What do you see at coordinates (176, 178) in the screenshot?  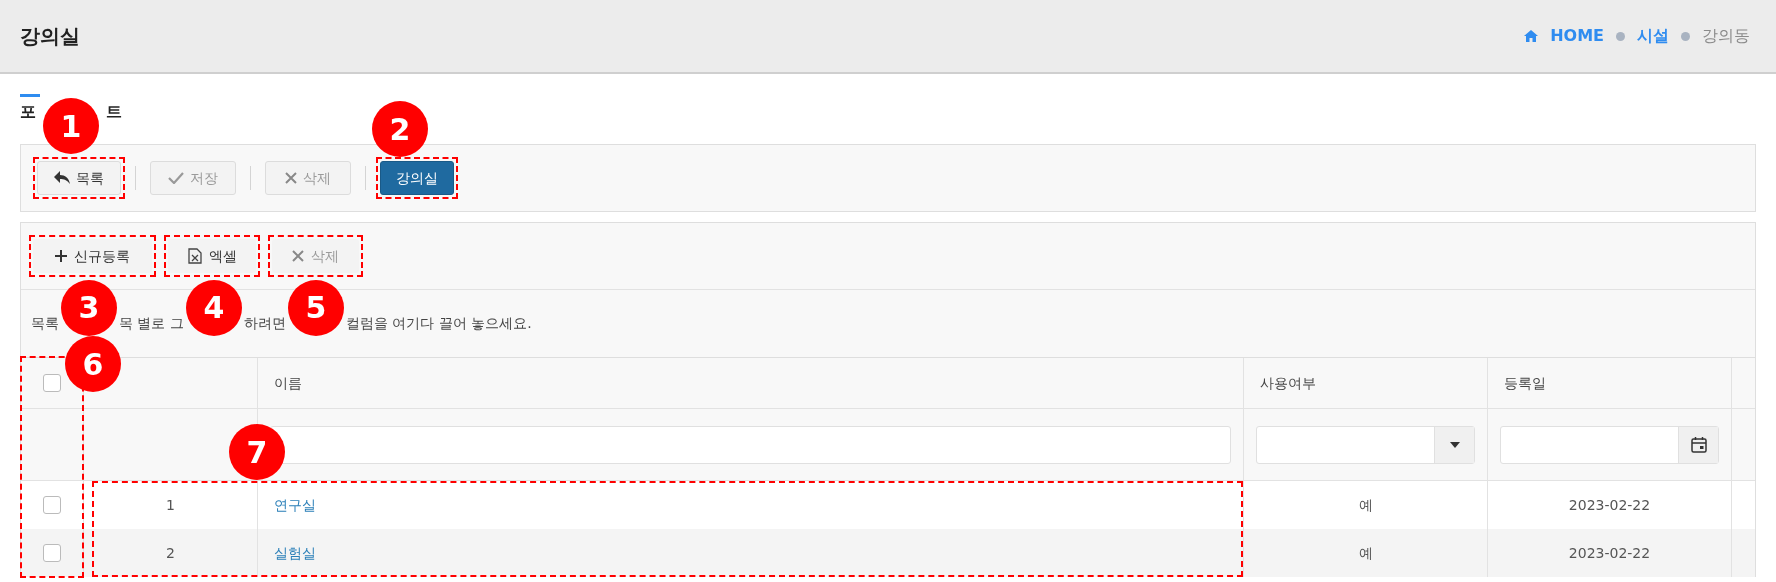 I see `check-icon` at bounding box center [176, 178].